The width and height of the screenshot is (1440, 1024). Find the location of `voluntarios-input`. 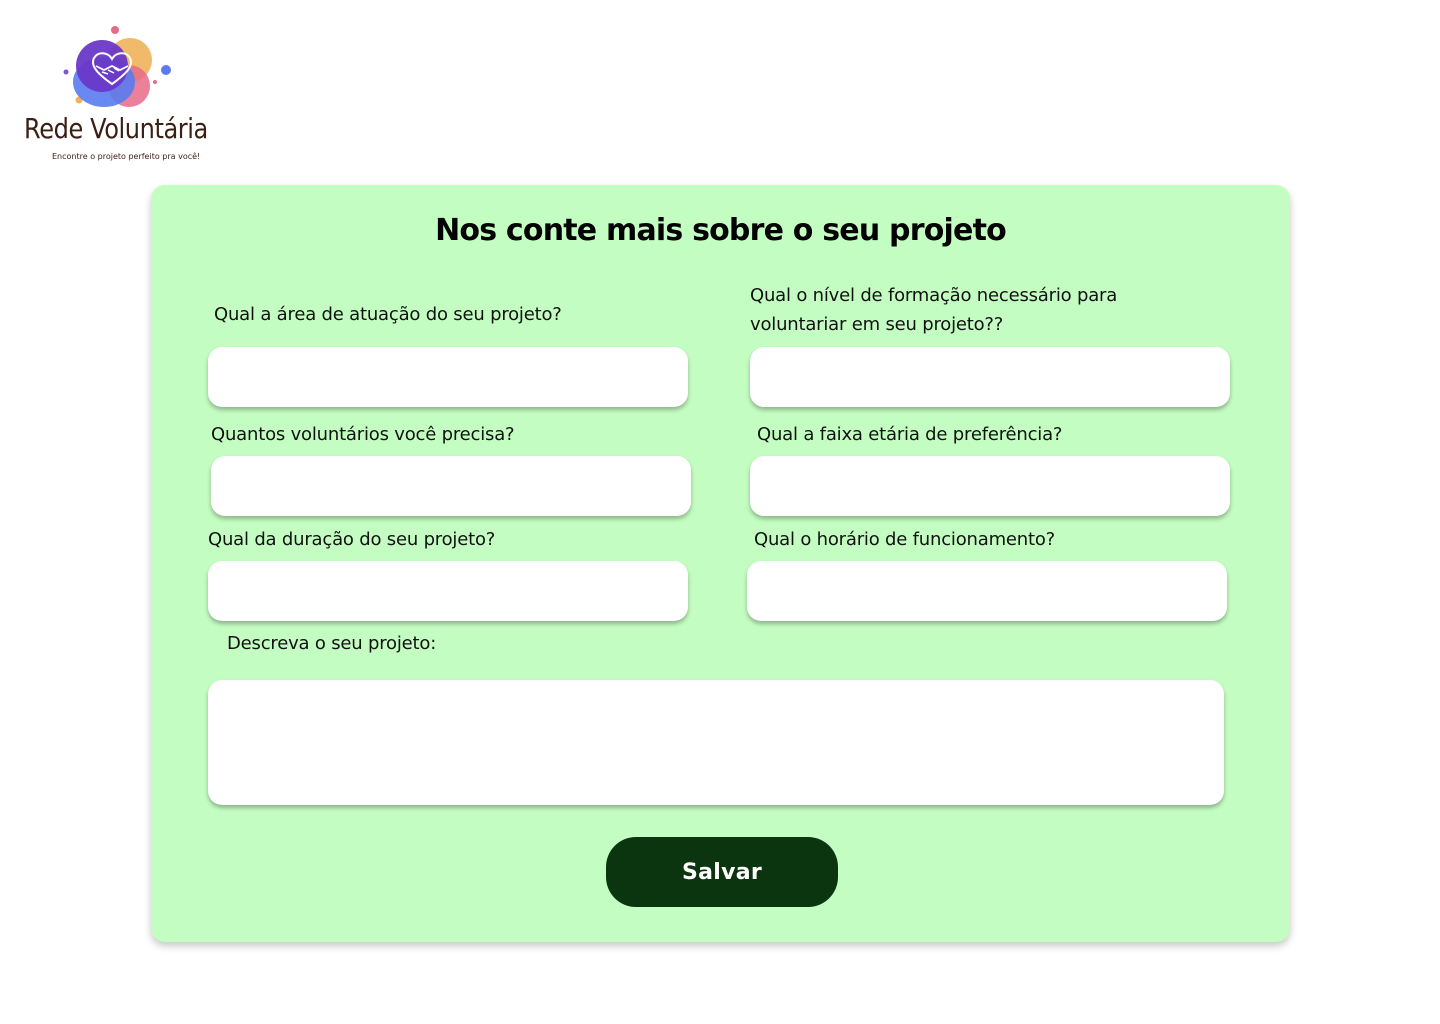

voluntarios-input is located at coordinates (451, 486).